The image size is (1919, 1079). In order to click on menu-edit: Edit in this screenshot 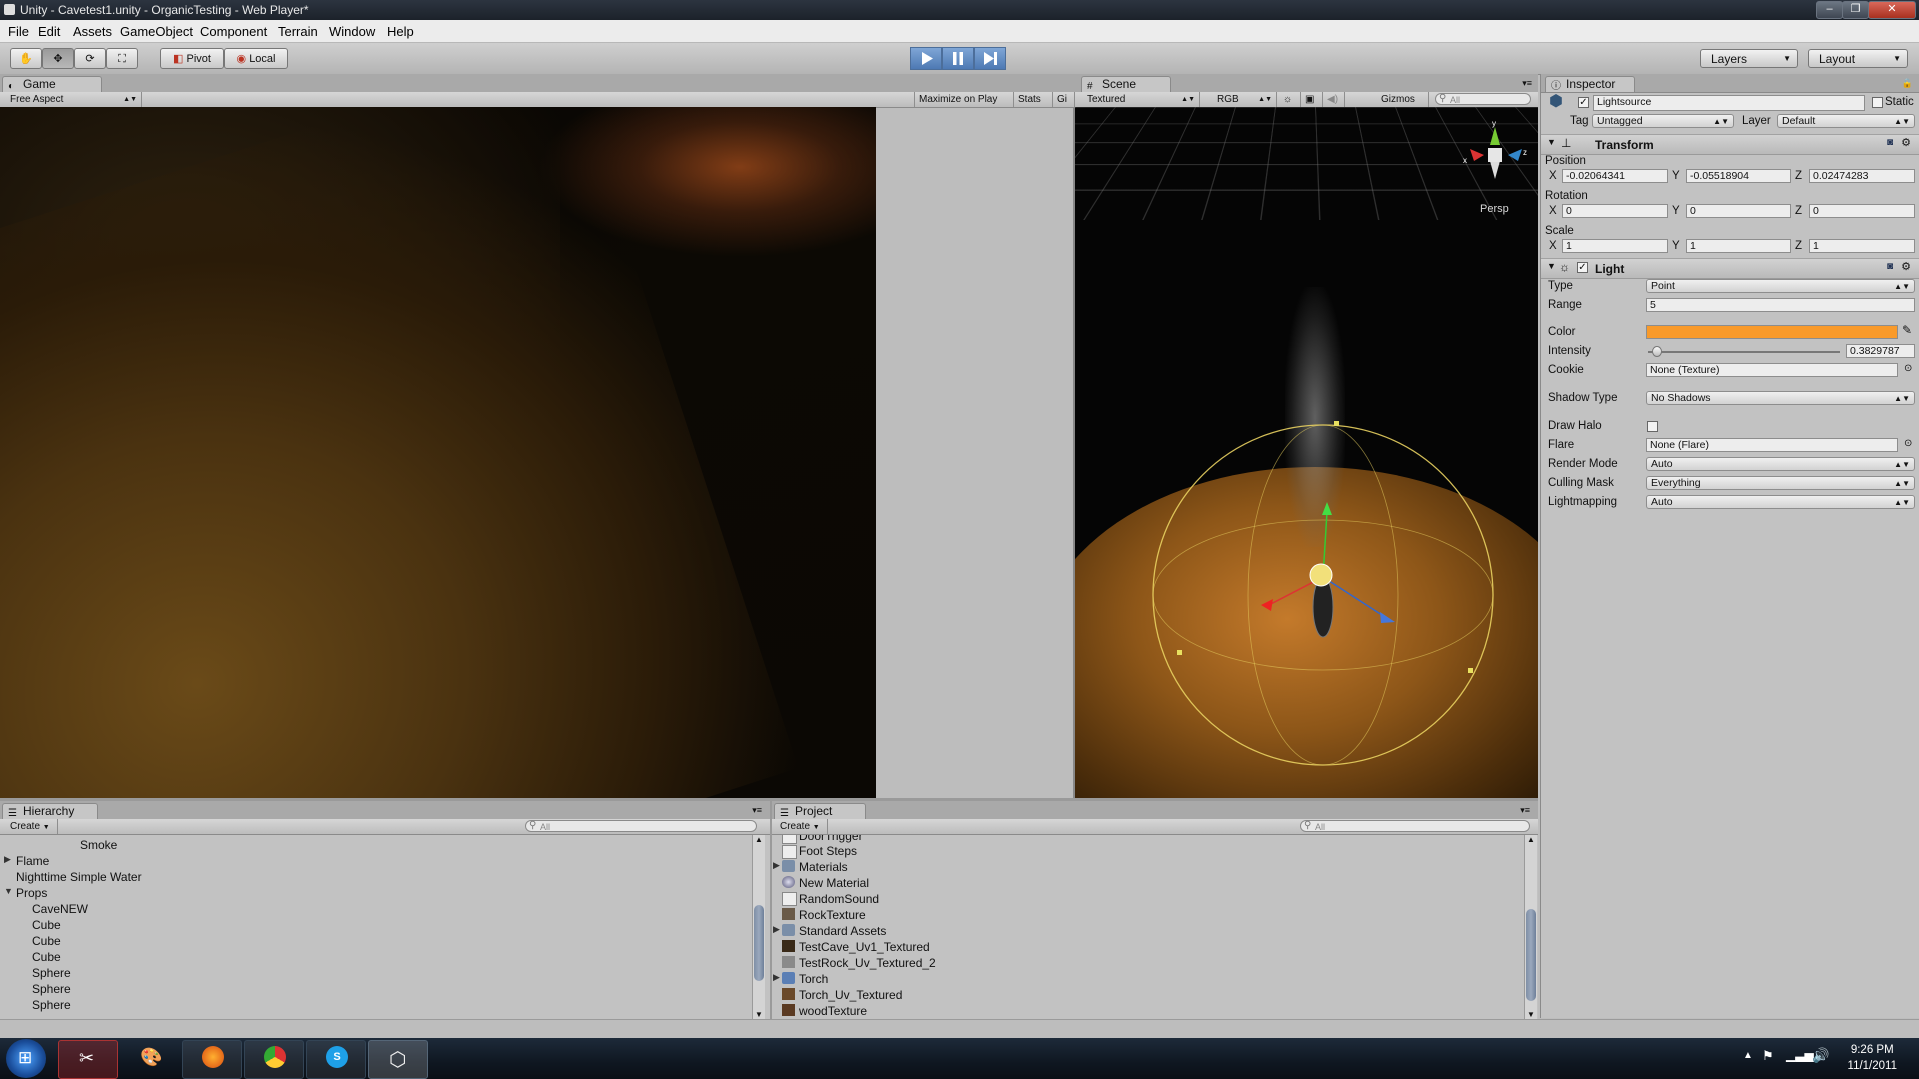, I will do `click(49, 31)`.